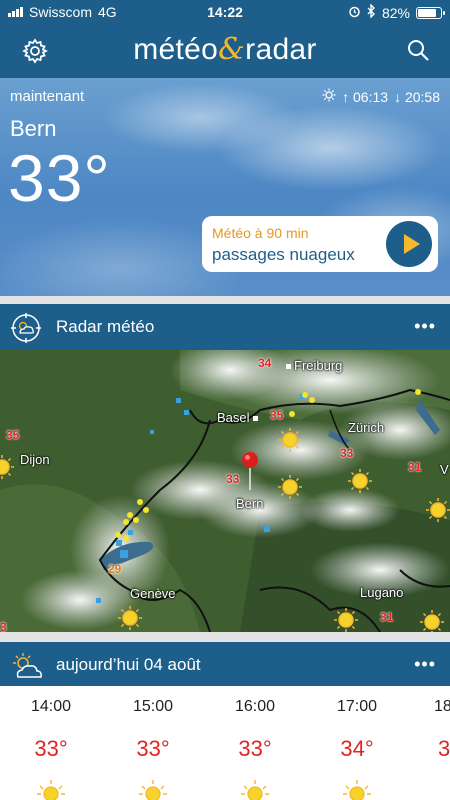  Describe the element at coordinates (409, 244) in the screenshot. I see `play-icon` at that location.